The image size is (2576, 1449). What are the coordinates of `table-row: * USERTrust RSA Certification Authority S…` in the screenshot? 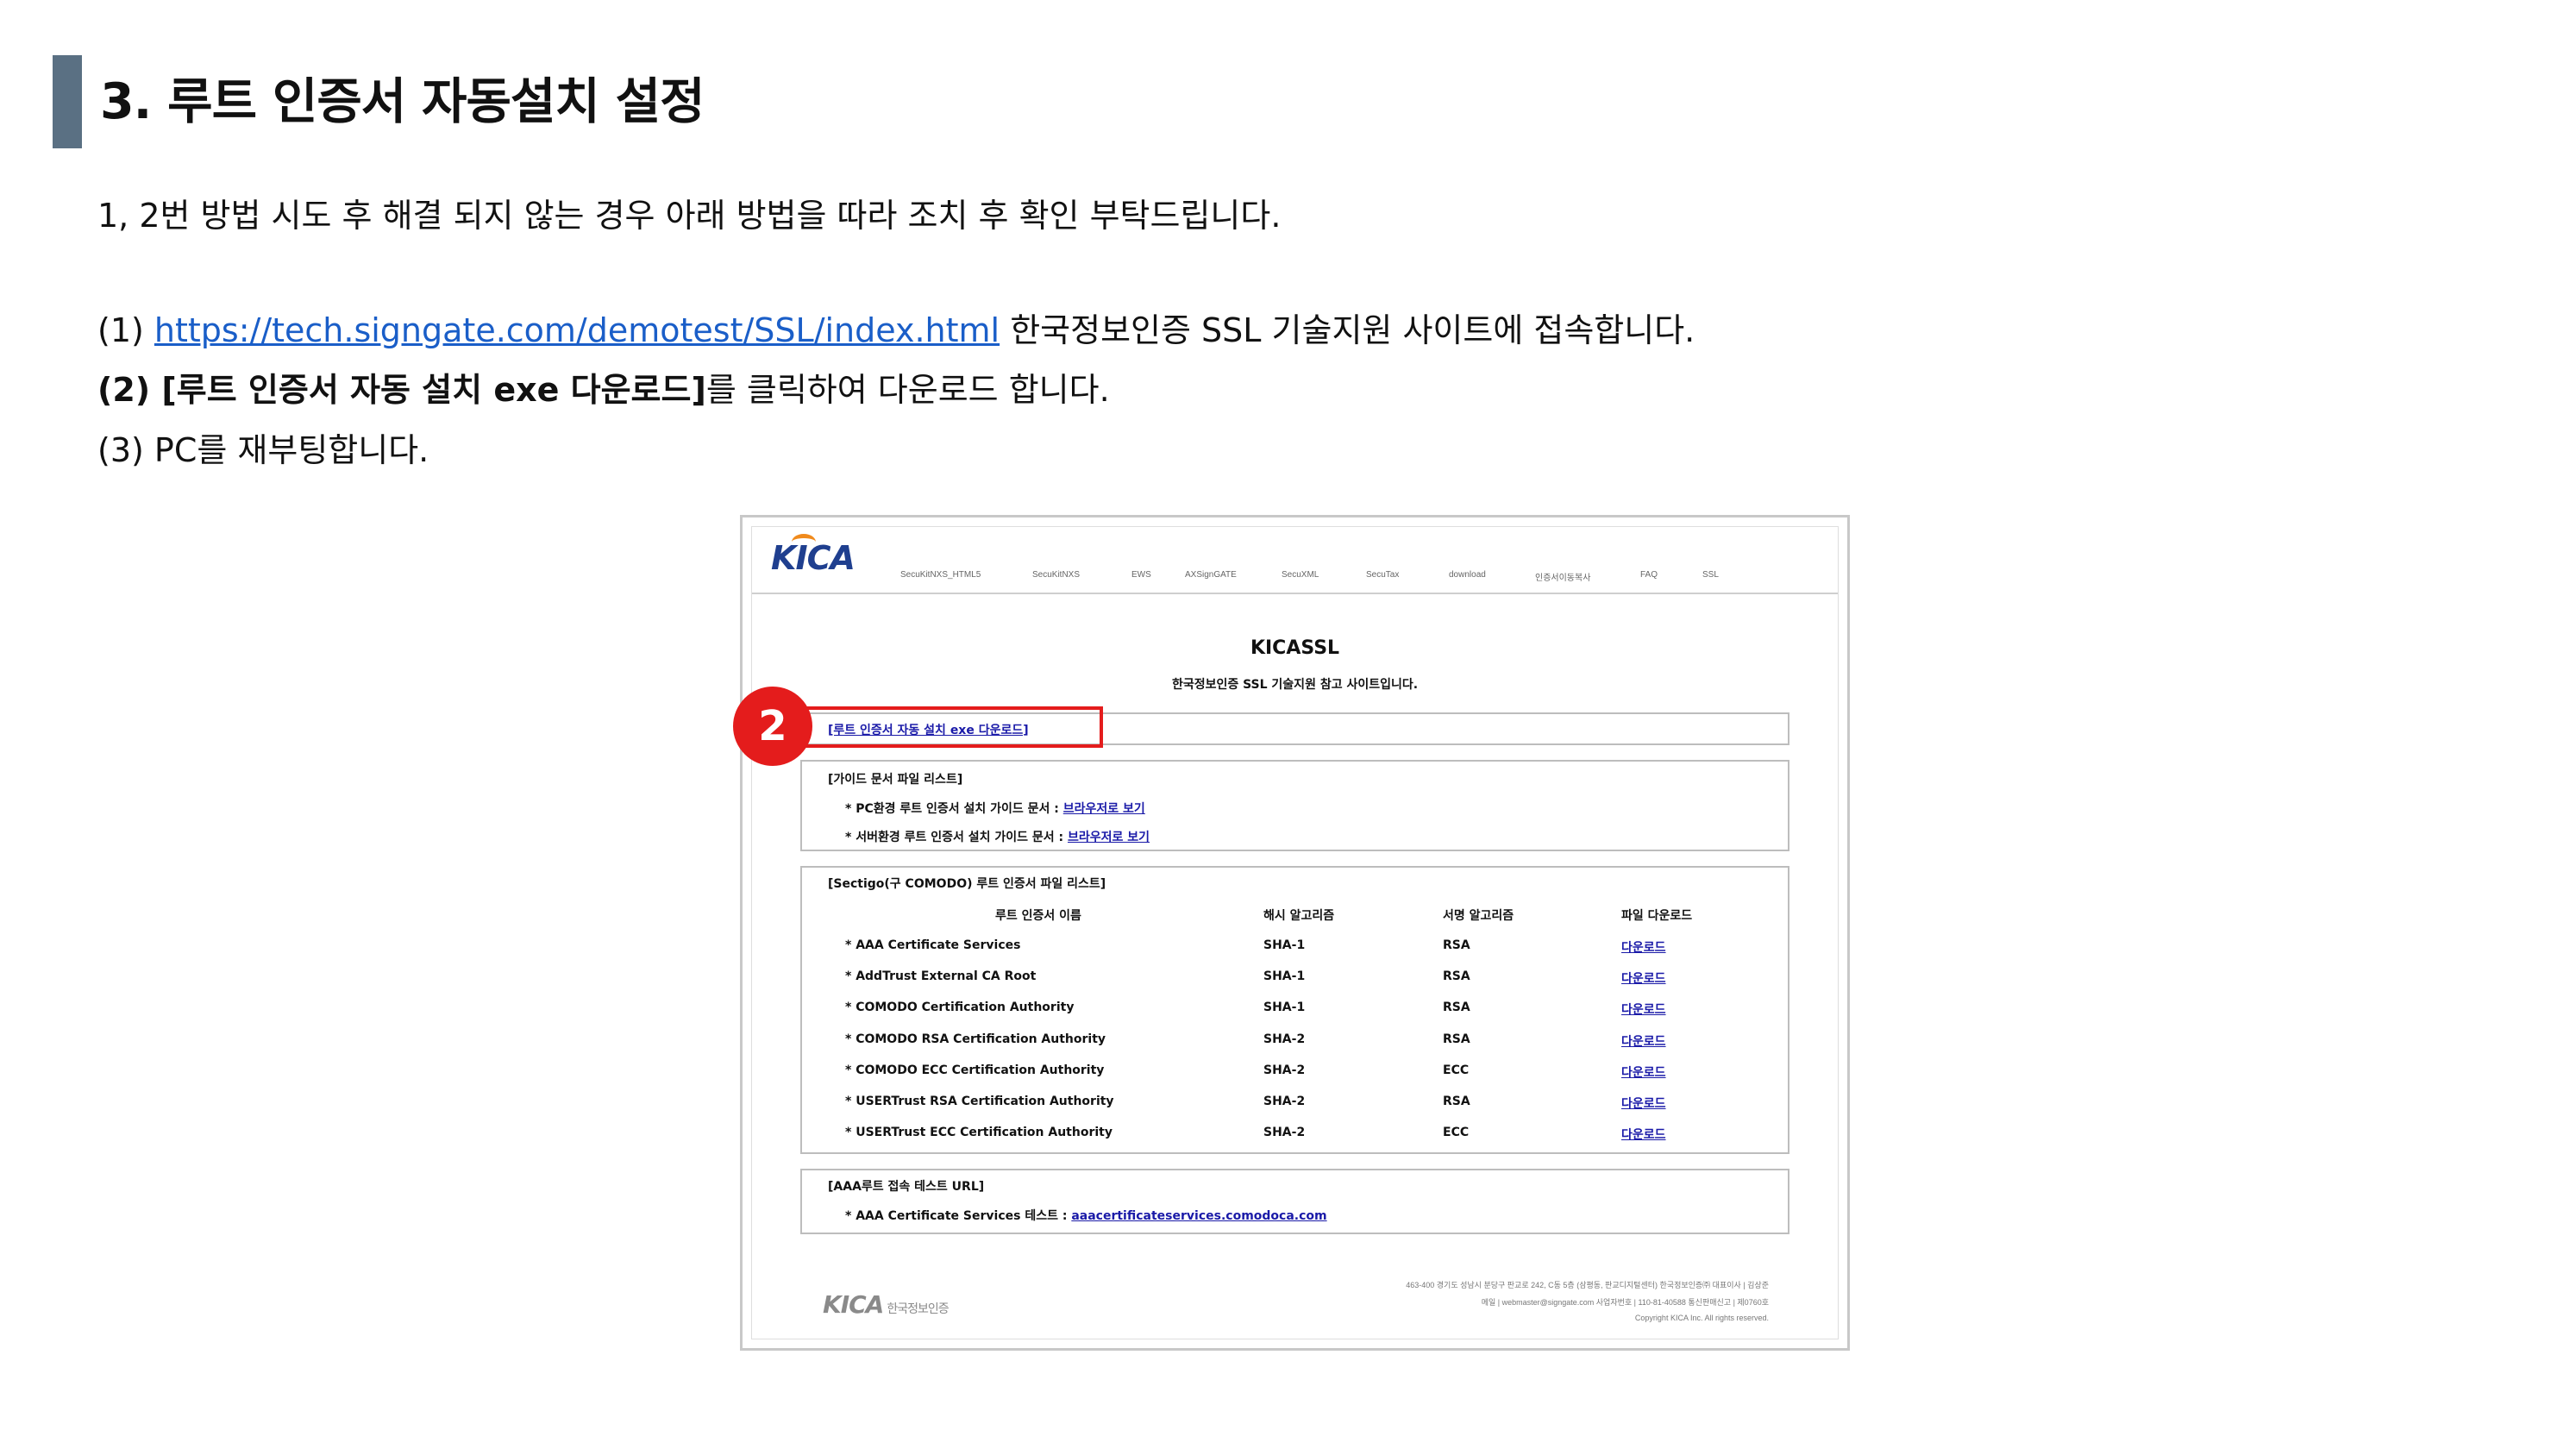 It's located at (1295, 1110).